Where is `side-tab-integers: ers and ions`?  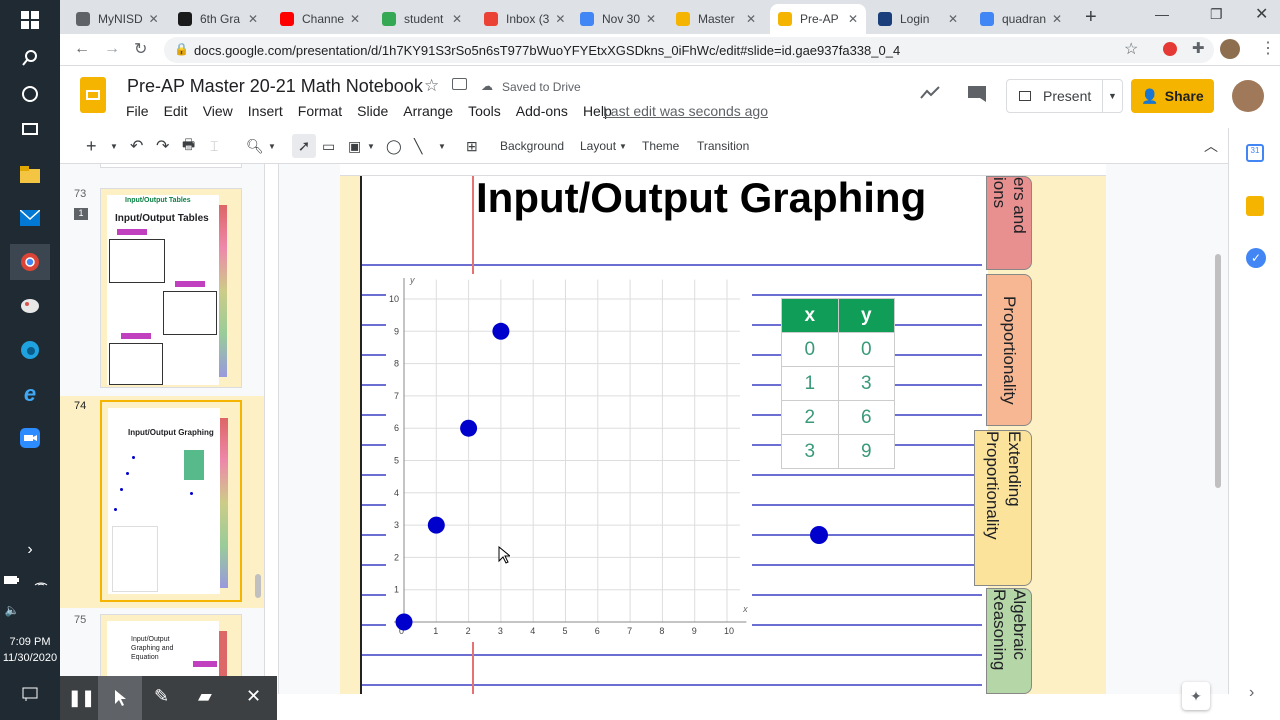
side-tab-integers: ers and ions is located at coordinates (1009, 223).